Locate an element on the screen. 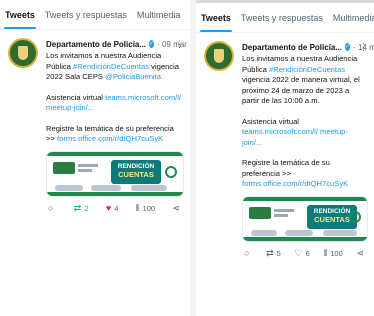 Image resolution: width=374 pixels, height=316 pixels. like-count: 4 is located at coordinates (116, 208).